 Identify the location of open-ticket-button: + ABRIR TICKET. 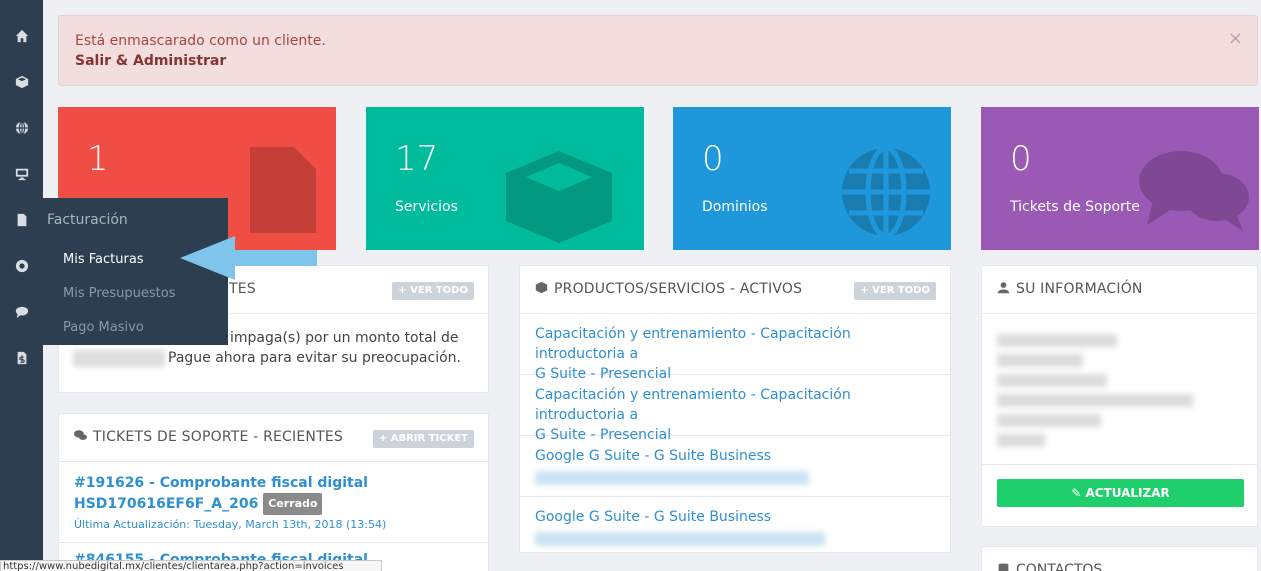
(423, 439).